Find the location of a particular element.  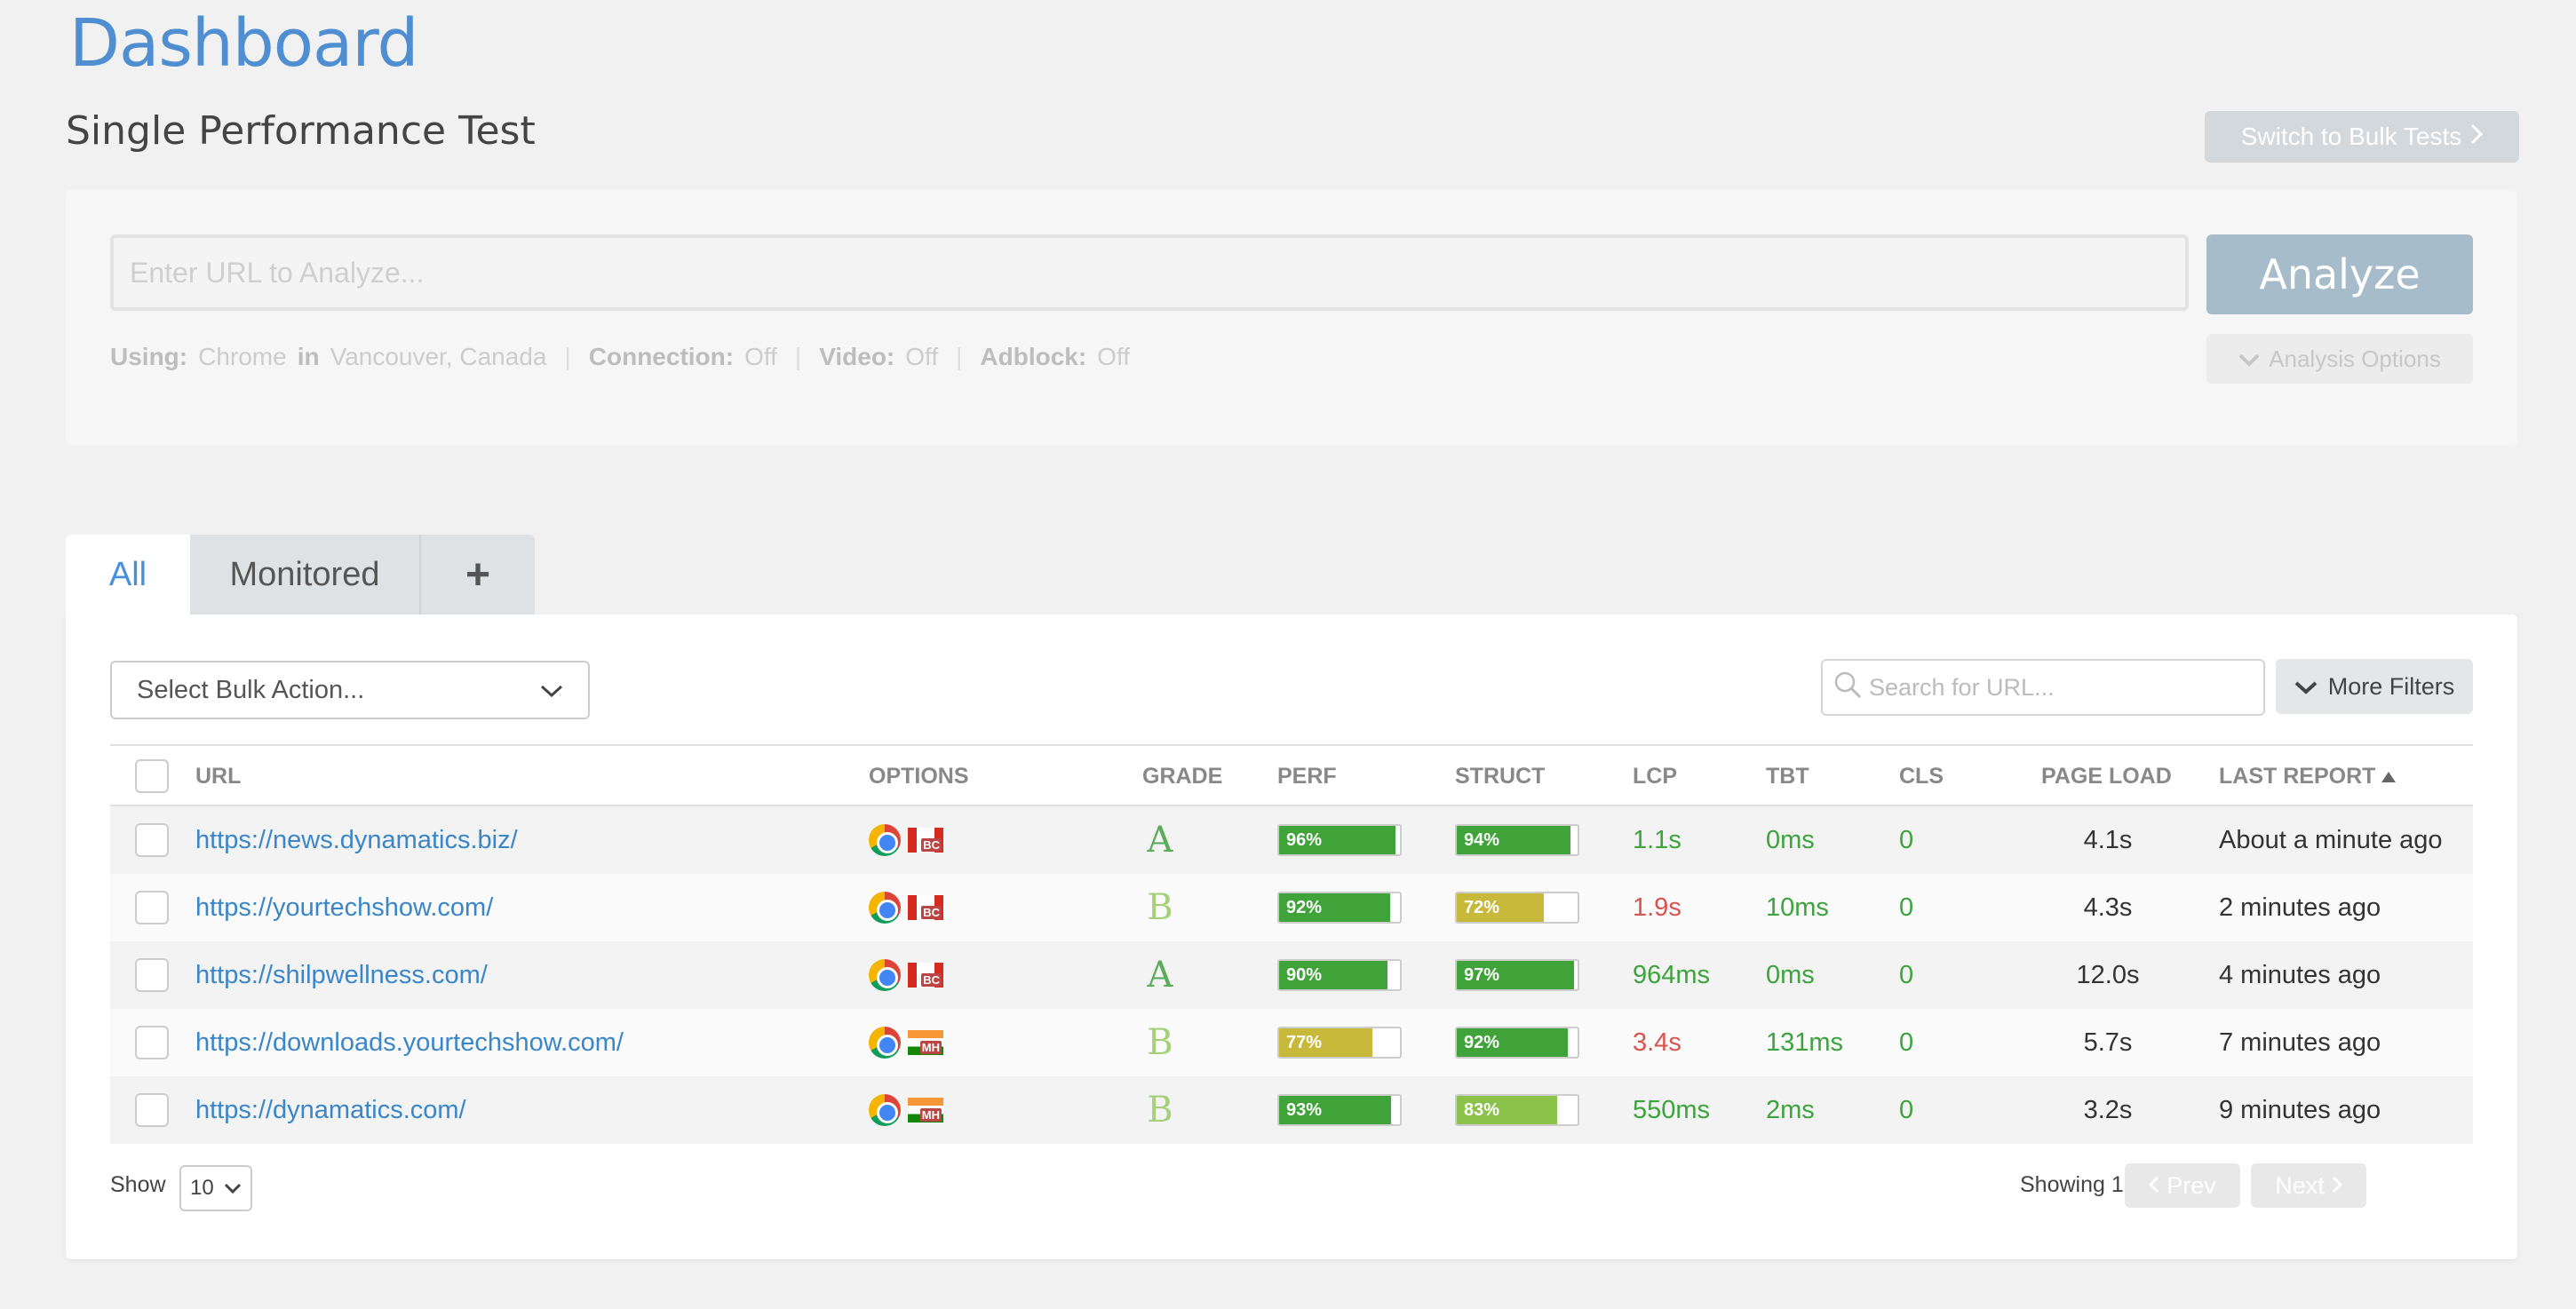

sort-up-icon is located at coordinates (2389, 776).